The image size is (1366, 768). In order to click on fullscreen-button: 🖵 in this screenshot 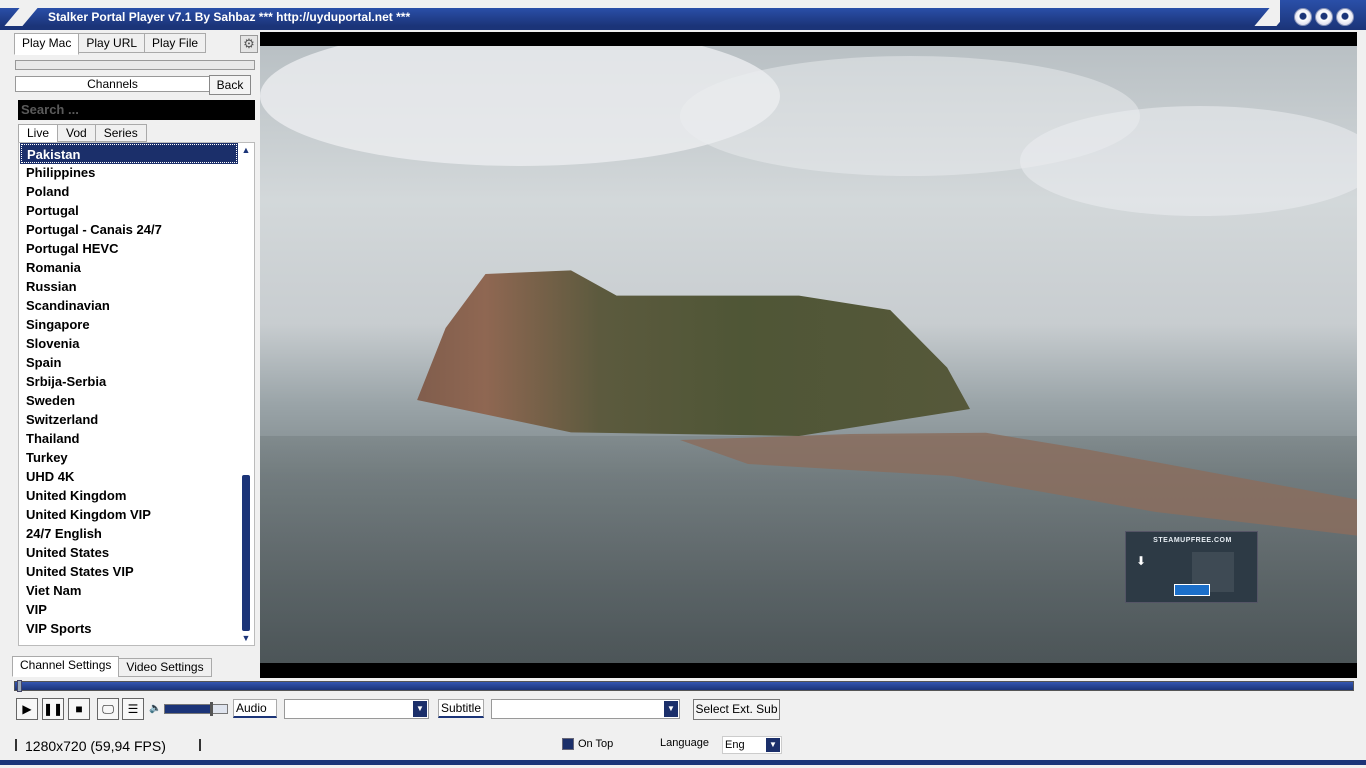, I will do `click(108, 709)`.